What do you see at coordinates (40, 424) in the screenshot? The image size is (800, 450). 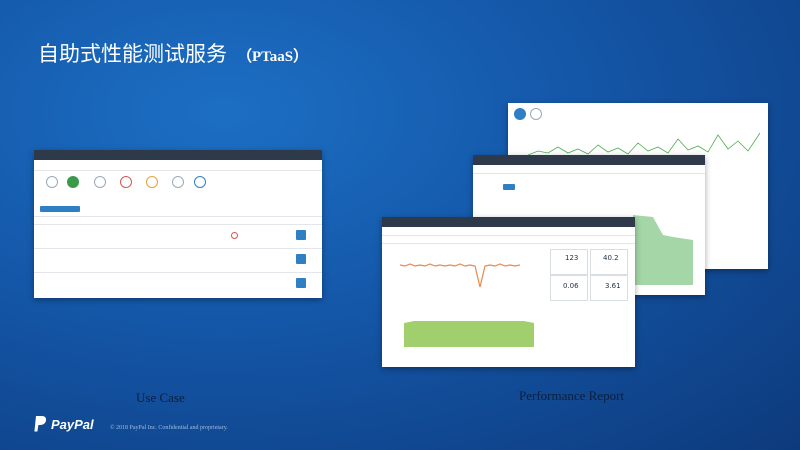 I see `paypal-logo-icon` at bounding box center [40, 424].